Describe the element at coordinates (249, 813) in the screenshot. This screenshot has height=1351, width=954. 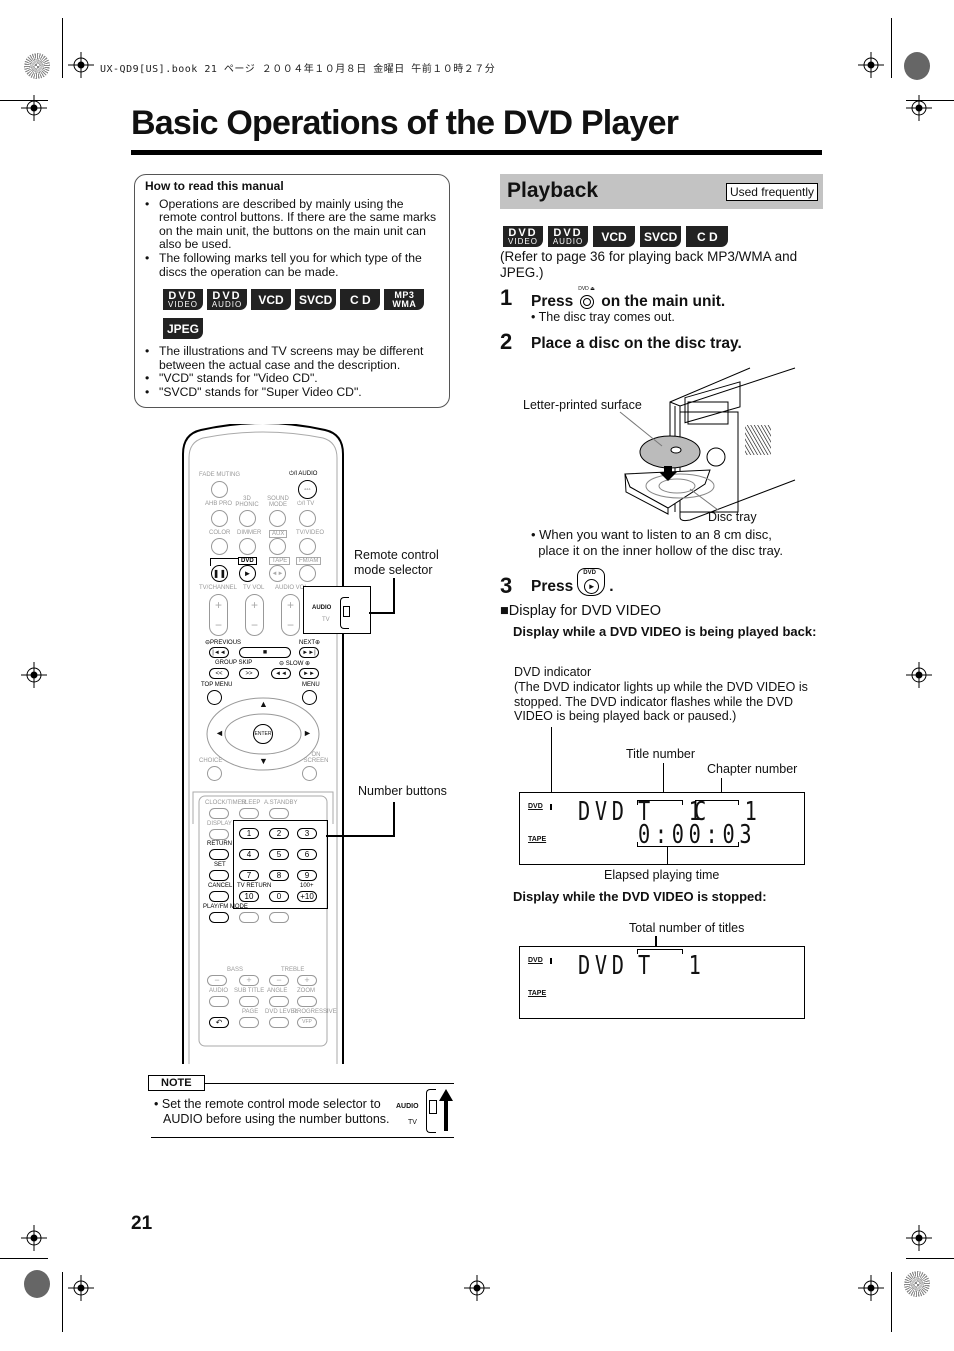
I see `sleep-button` at that location.